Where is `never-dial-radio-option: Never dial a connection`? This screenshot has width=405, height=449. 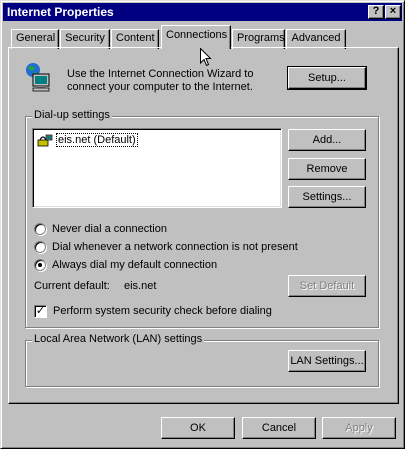 never-dial-radio-option: Never dial a connection is located at coordinates (100, 229).